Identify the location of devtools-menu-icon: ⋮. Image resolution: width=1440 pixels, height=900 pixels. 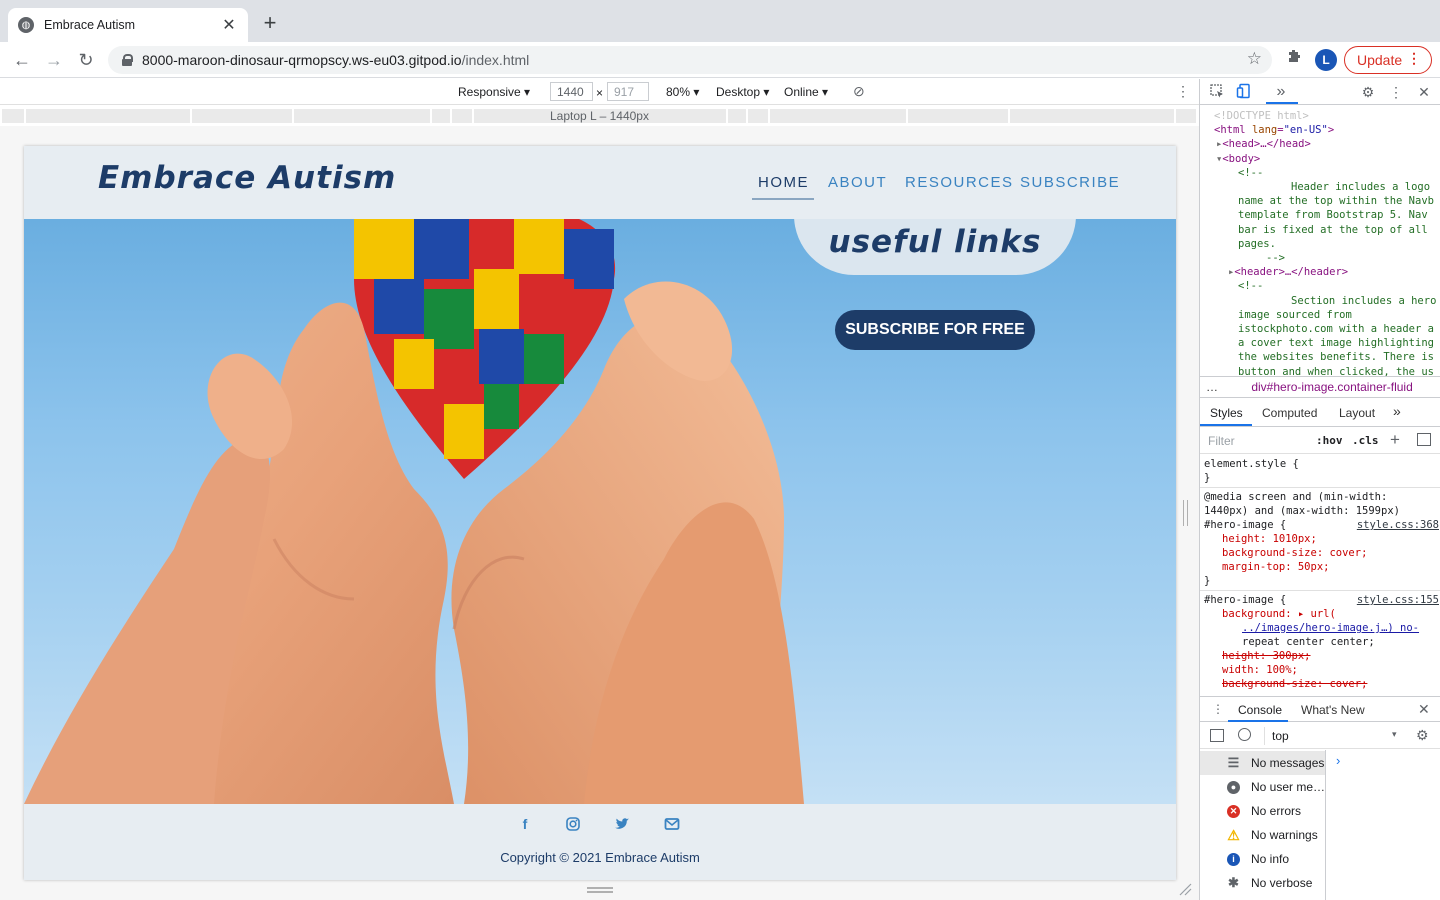
(1396, 92).